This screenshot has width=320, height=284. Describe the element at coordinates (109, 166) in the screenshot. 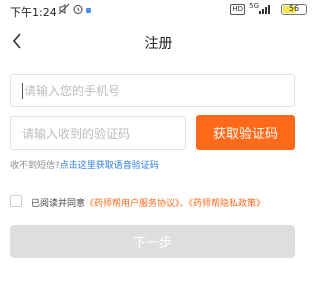

I see `voice-code-link: 点击这里获取语音验证码` at that location.